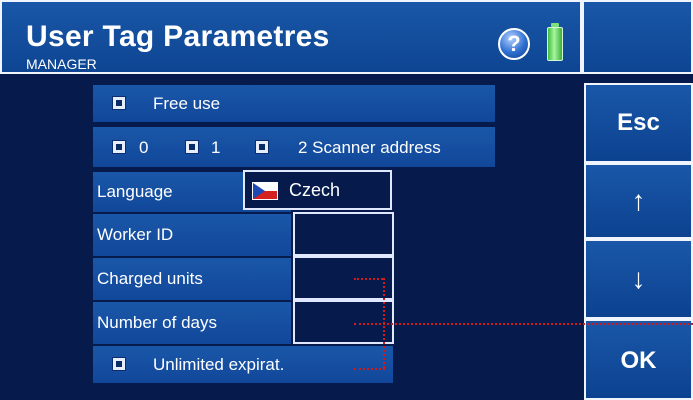  I want to click on charged-units-label: Charged units, so click(192, 279).